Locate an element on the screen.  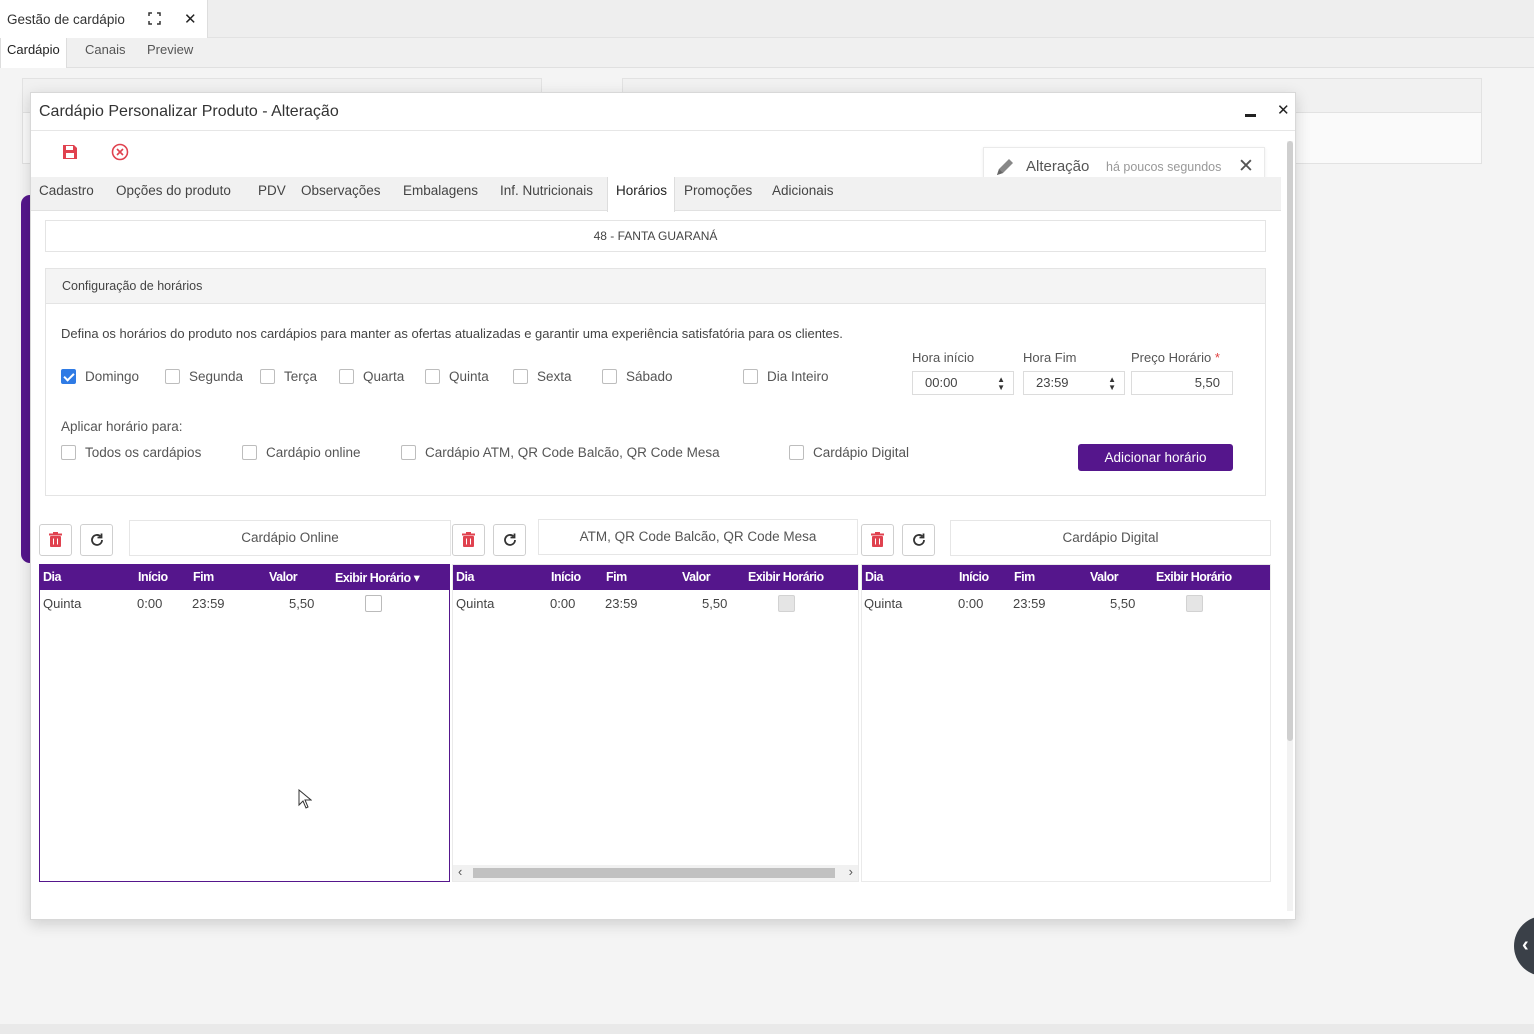
scroll-right-icon: › is located at coordinates (851, 871).